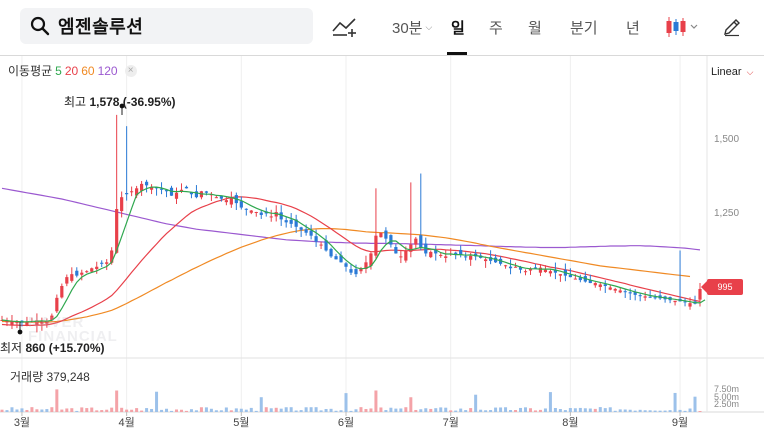 This screenshot has height=433, width=764. Describe the element at coordinates (584, 27) in the screenshot. I see `timeframe-quarter: 분기` at that location.